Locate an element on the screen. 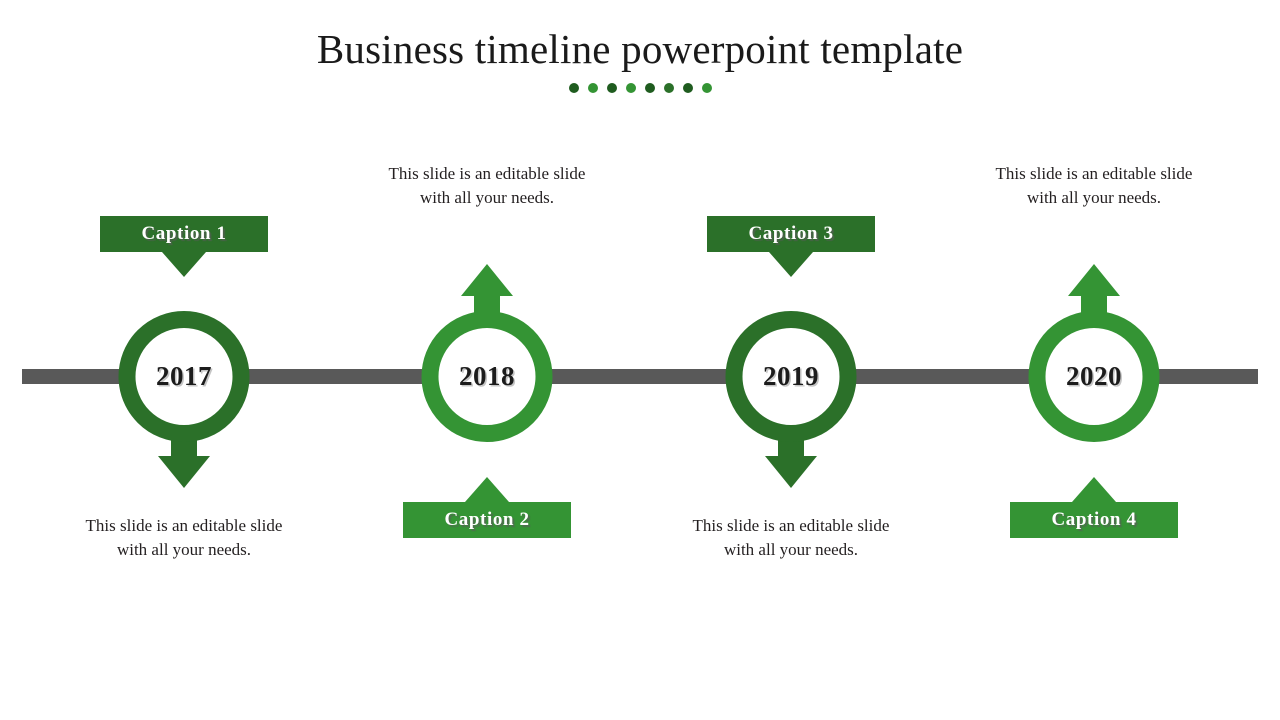 This screenshot has width=1280, height=720. year-label: 2017 is located at coordinates (184, 376).